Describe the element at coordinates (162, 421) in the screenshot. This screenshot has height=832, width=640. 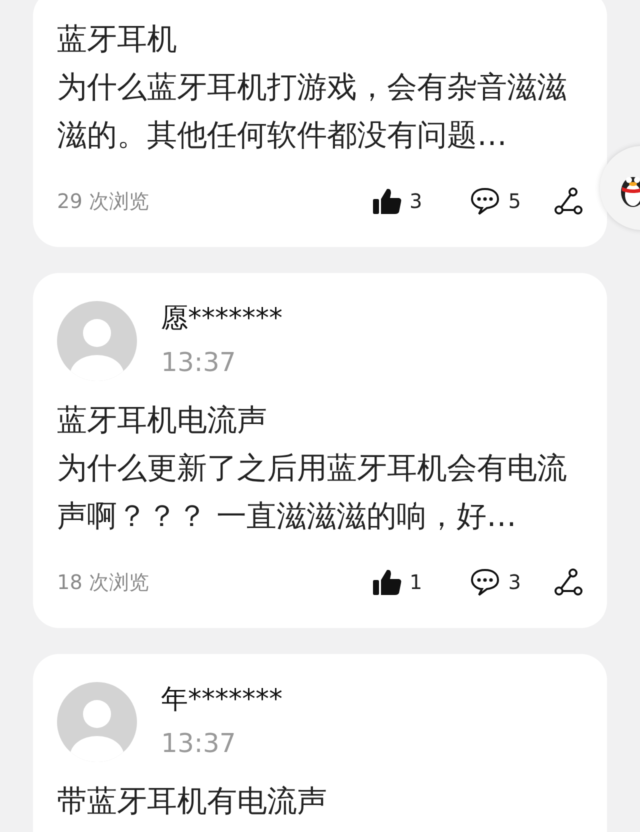
I see `post-title: 蓝牙耳机电流声` at that location.